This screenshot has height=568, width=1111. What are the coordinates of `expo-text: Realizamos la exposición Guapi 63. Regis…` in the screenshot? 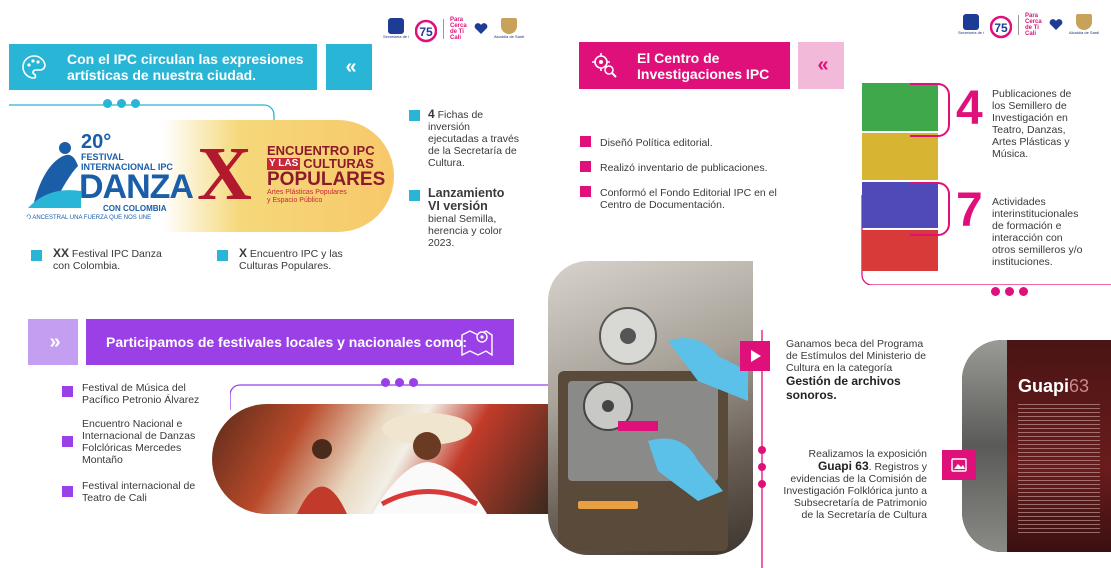 It's located at (855, 484).